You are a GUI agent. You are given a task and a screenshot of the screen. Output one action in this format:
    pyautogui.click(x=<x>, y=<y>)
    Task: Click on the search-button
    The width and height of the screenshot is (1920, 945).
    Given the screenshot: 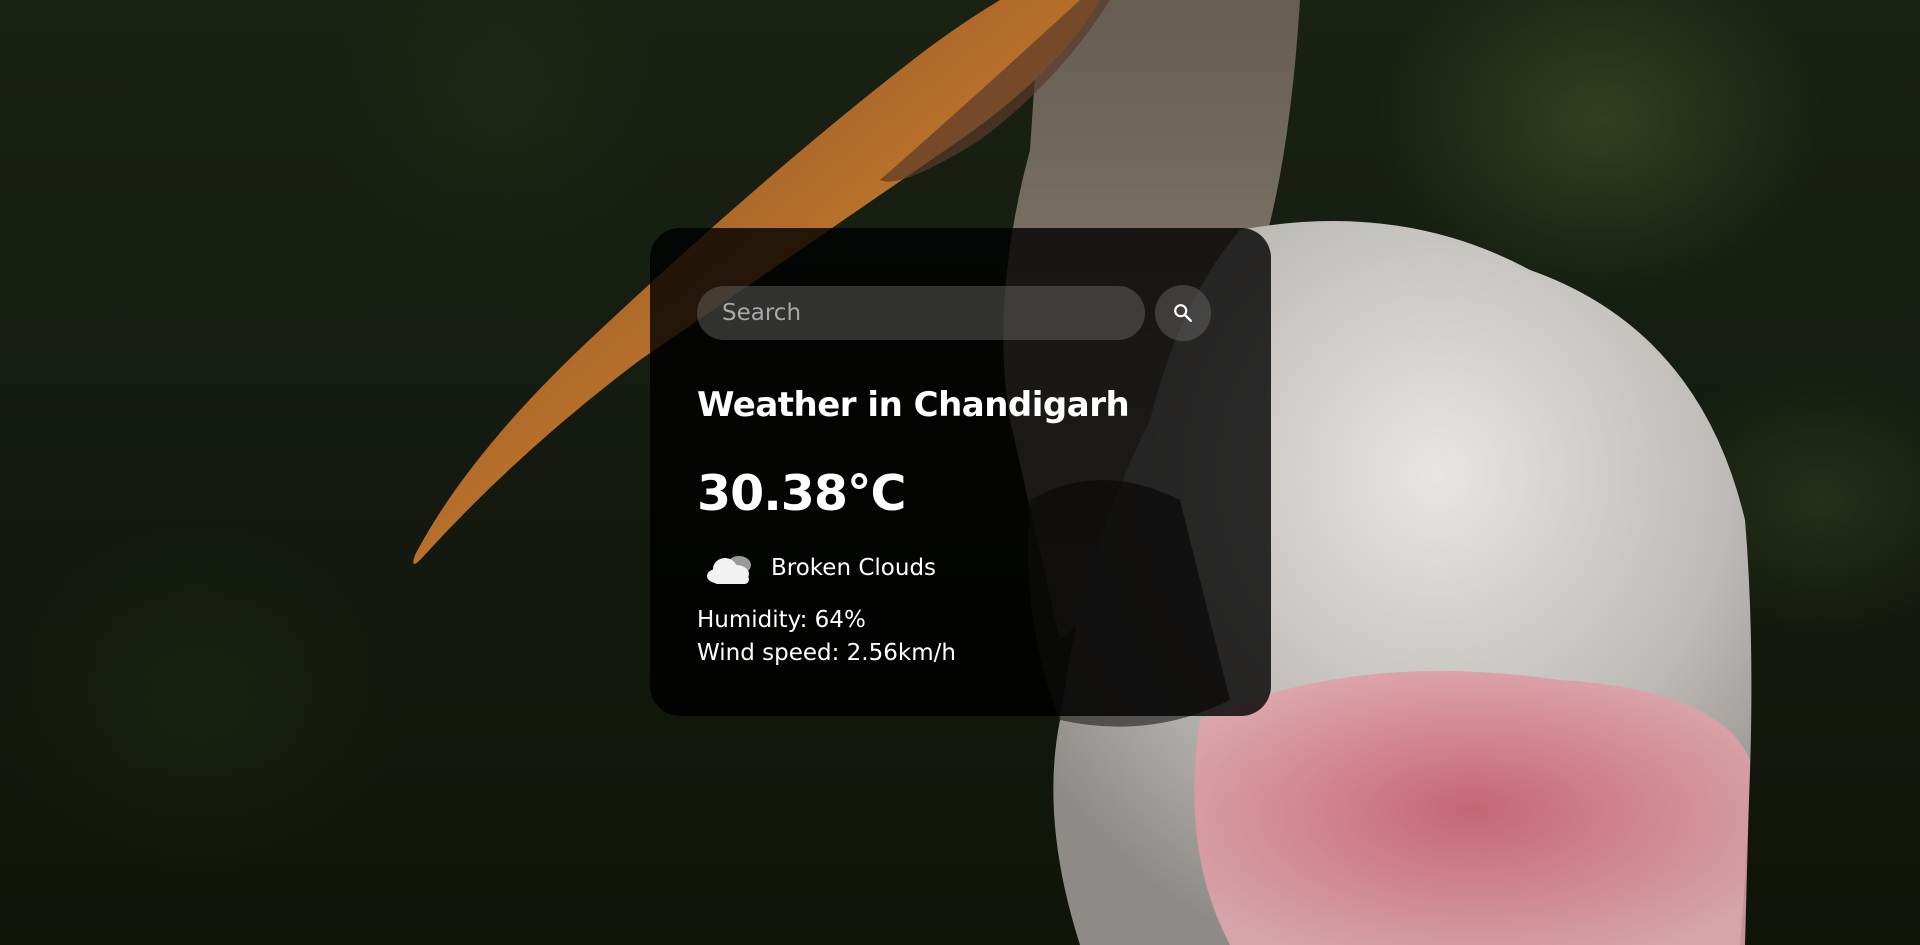 What is the action you would take?
    pyautogui.click(x=1183, y=313)
    